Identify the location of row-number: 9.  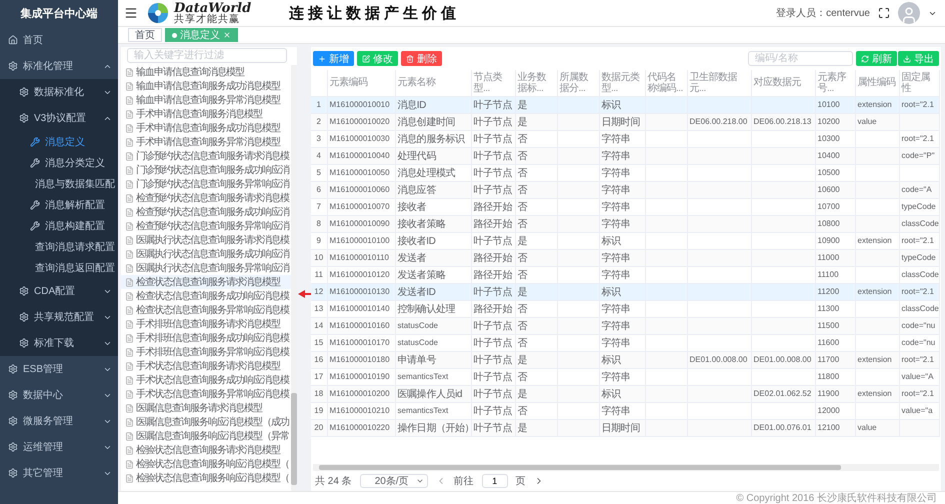
(319, 240).